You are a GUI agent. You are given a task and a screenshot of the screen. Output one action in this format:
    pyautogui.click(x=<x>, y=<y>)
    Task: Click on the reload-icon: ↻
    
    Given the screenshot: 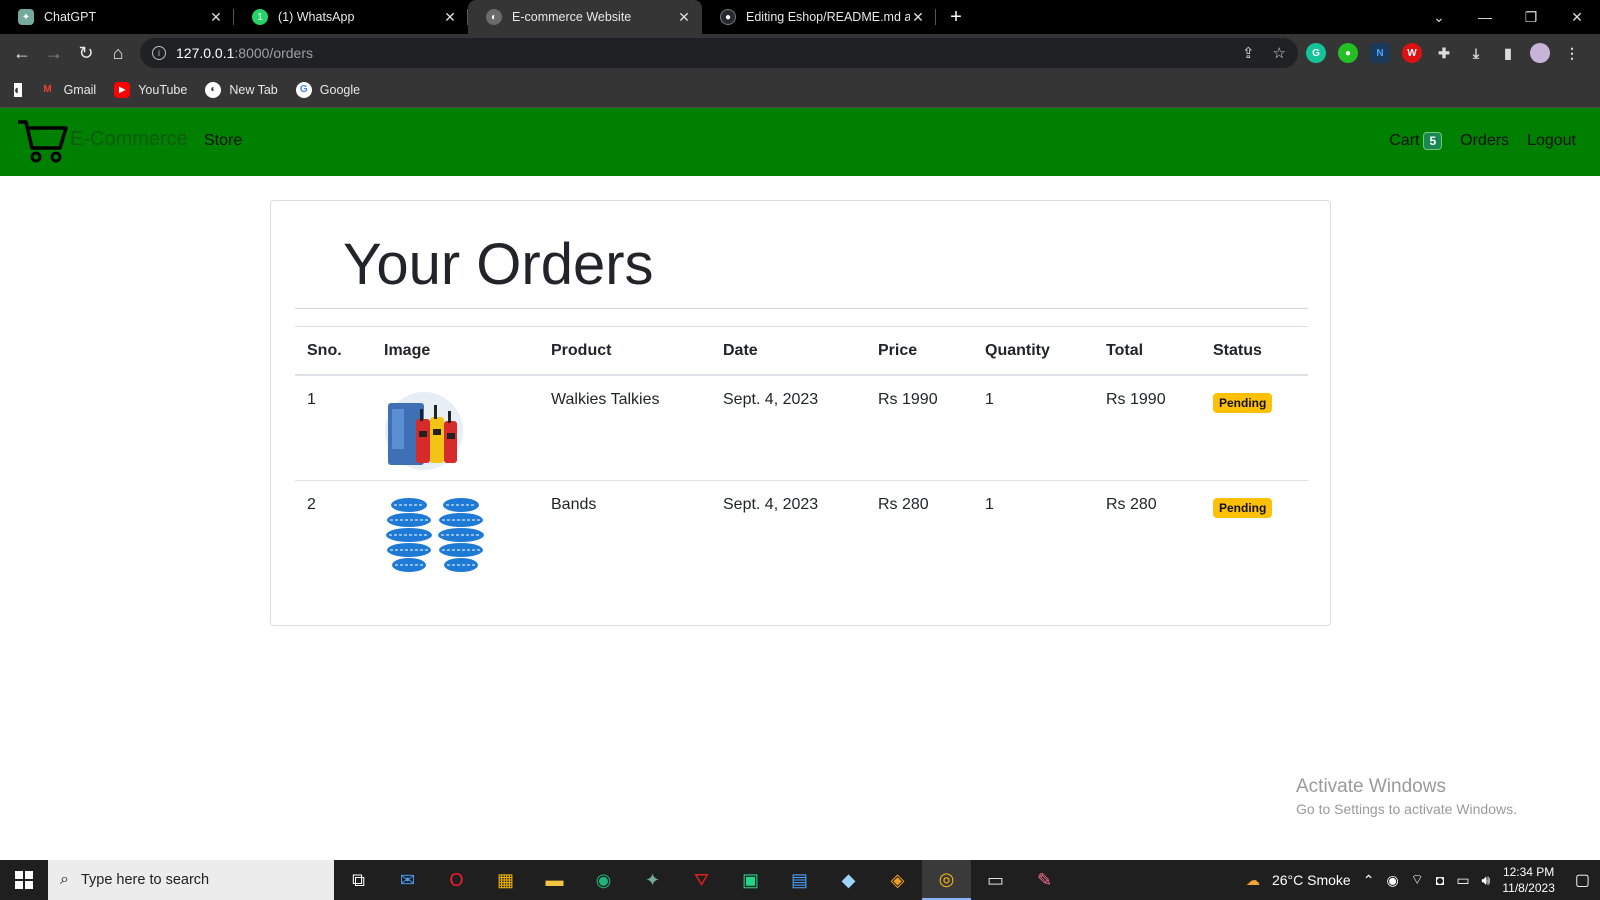 What is the action you would take?
    pyautogui.click(x=86, y=53)
    